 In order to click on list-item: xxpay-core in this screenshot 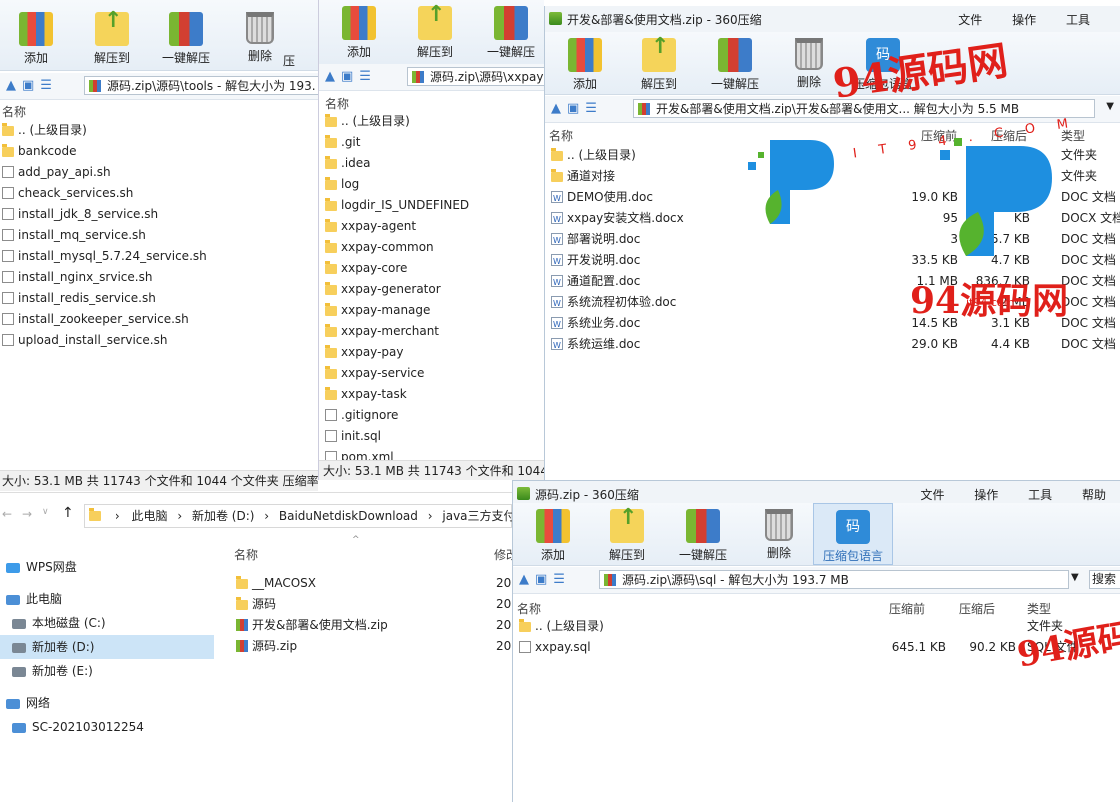, I will do `click(433, 268)`.